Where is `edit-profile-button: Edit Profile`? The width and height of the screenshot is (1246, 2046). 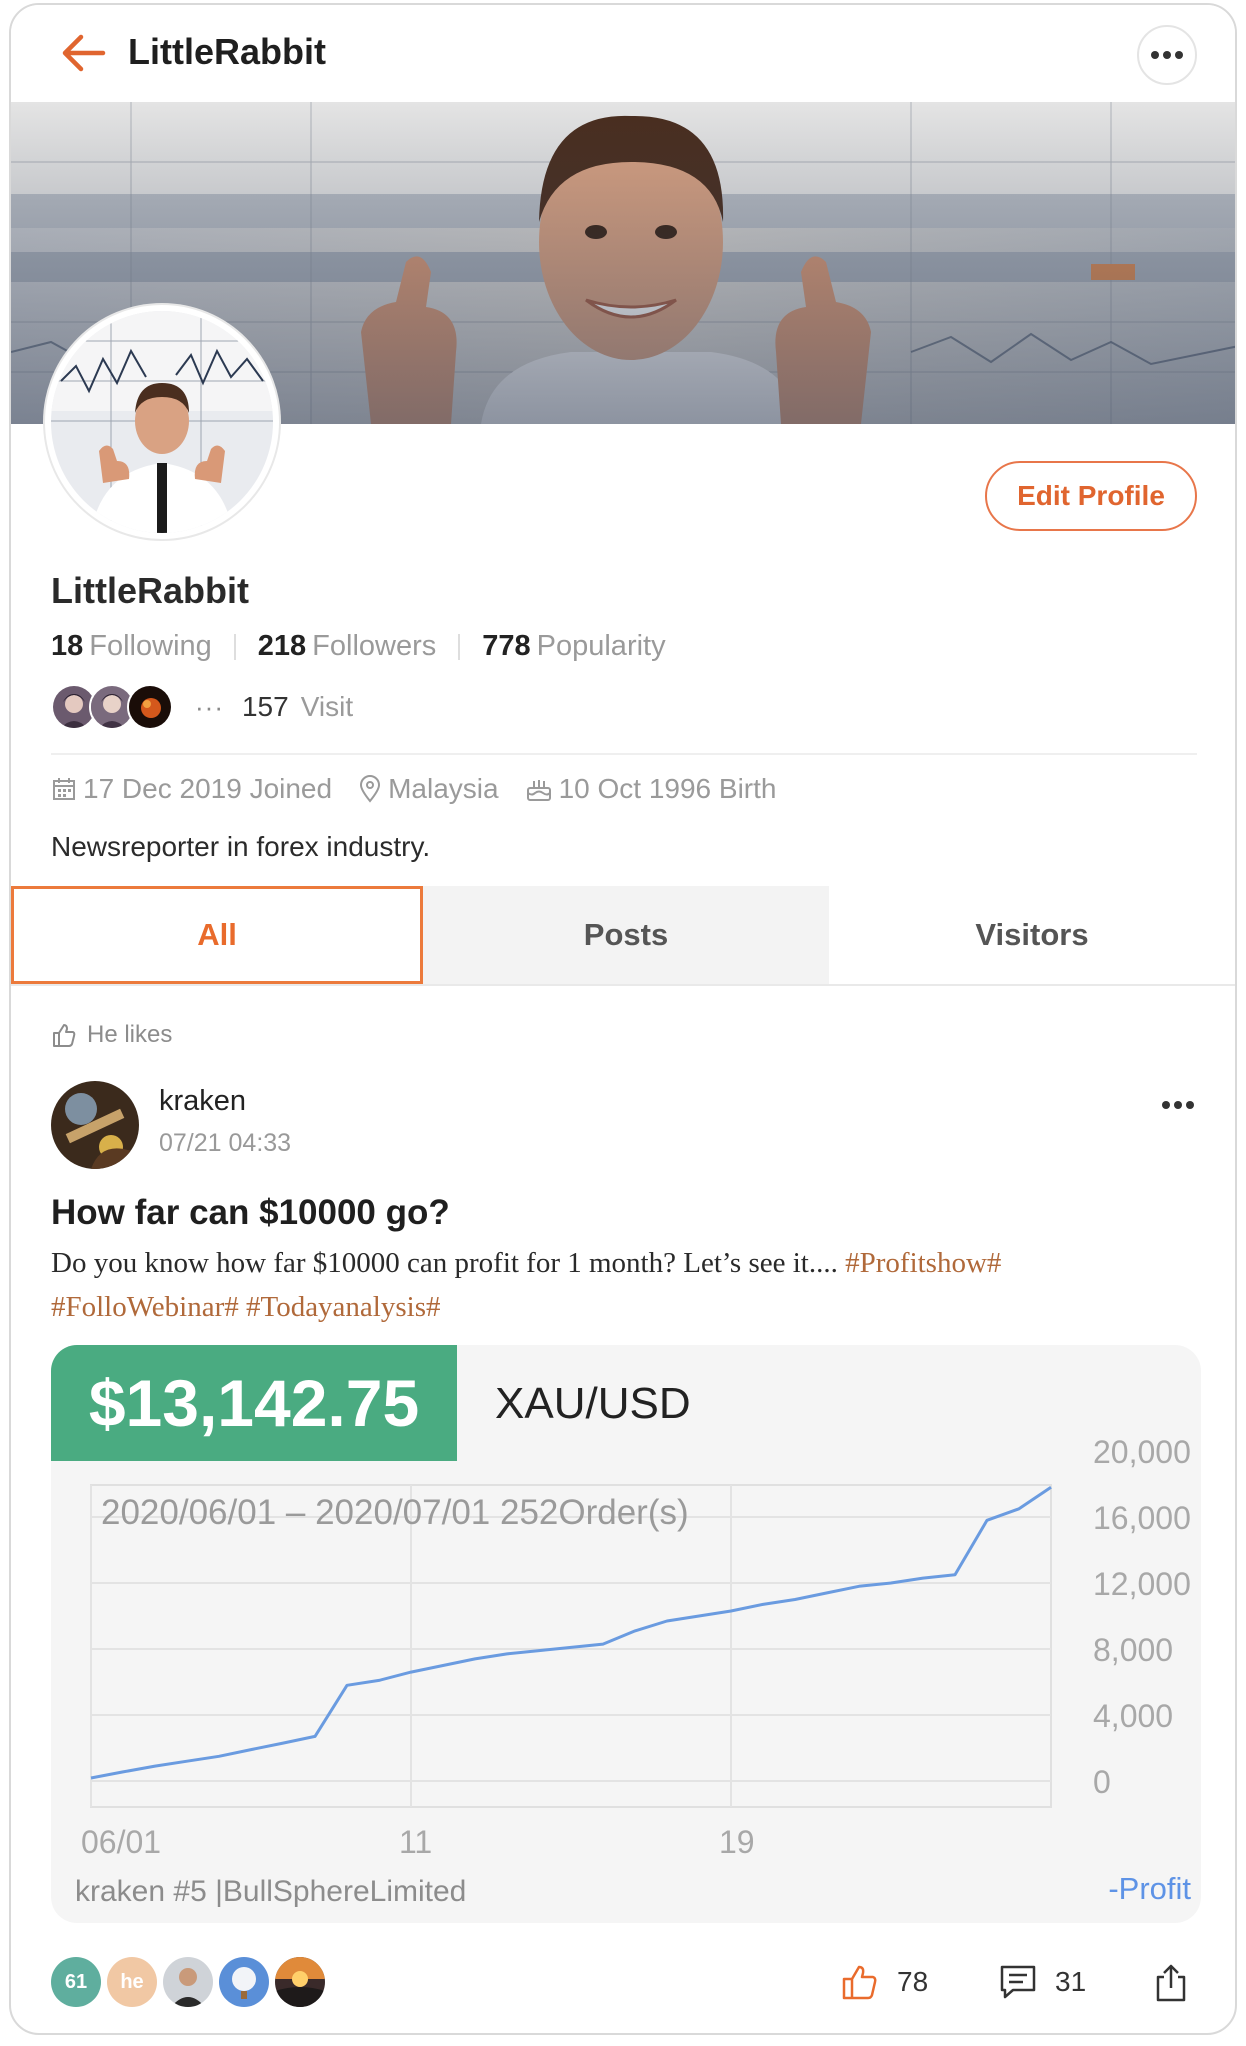
edit-profile-button: Edit Profile is located at coordinates (1091, 496).